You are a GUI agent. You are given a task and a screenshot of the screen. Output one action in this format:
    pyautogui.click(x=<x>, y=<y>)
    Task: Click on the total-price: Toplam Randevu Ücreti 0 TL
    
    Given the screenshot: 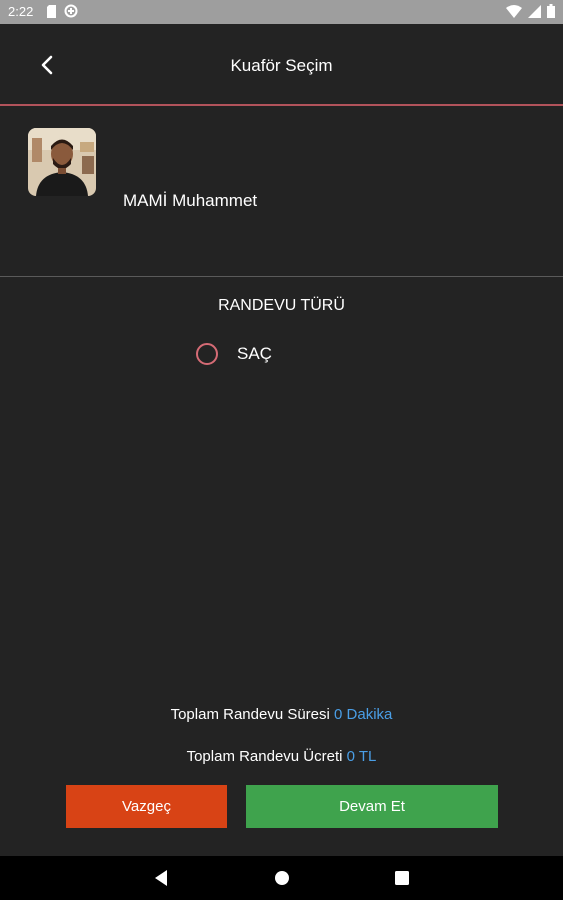 What is the action you would take?
    pyautogui.click(x=281, y=756)
    